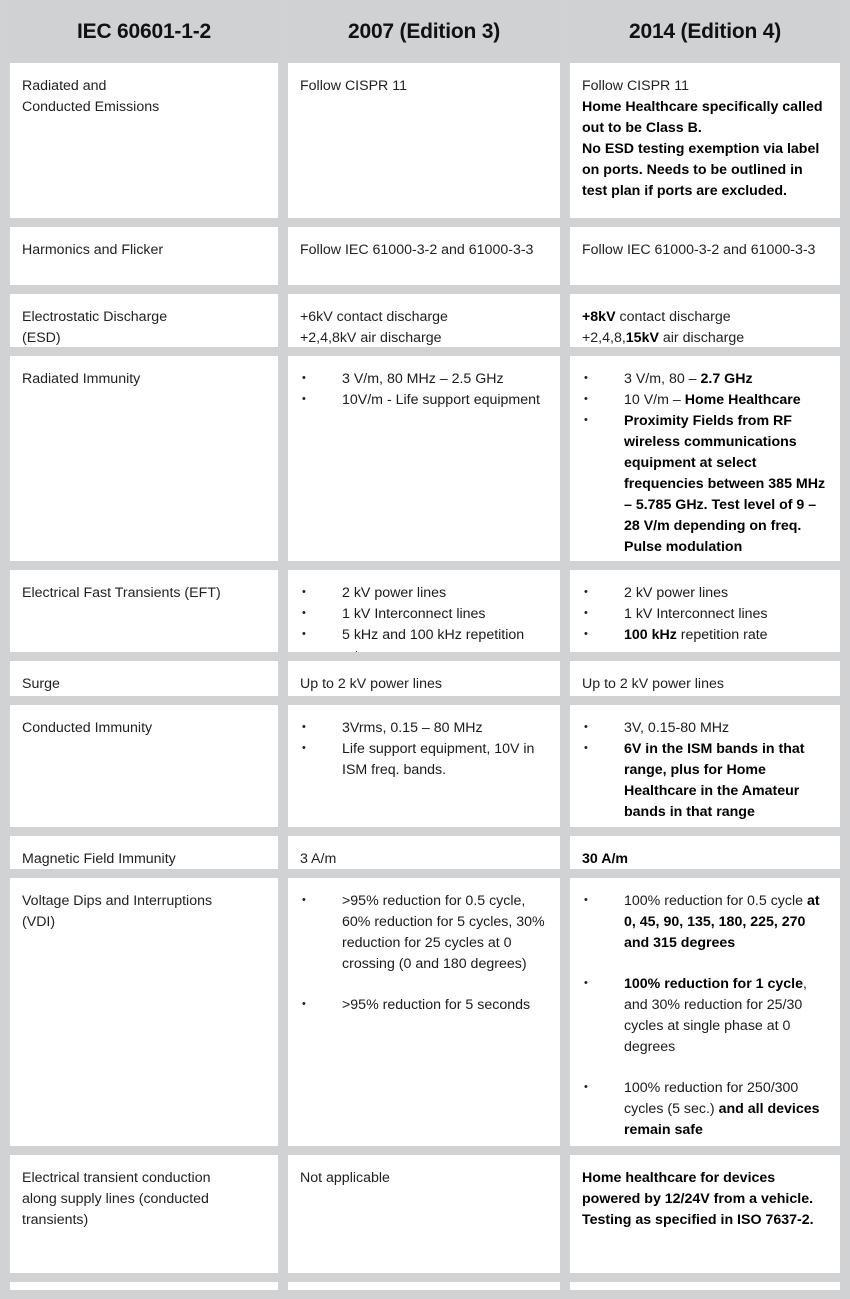 The width and height of the screenshot is (850, 1299). Describe the element at coordinates (144, 458) in the screenshot. I see `cell-criterion: Radiated Immunity` at that location.